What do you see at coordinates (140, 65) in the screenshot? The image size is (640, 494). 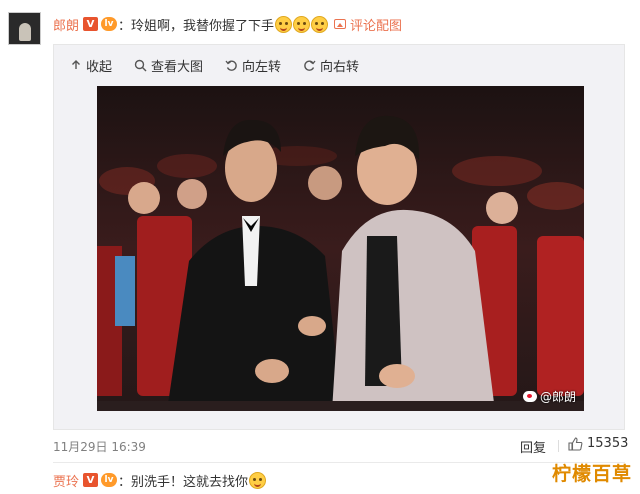 I see `search-icon` at bounding box center [140, 65].